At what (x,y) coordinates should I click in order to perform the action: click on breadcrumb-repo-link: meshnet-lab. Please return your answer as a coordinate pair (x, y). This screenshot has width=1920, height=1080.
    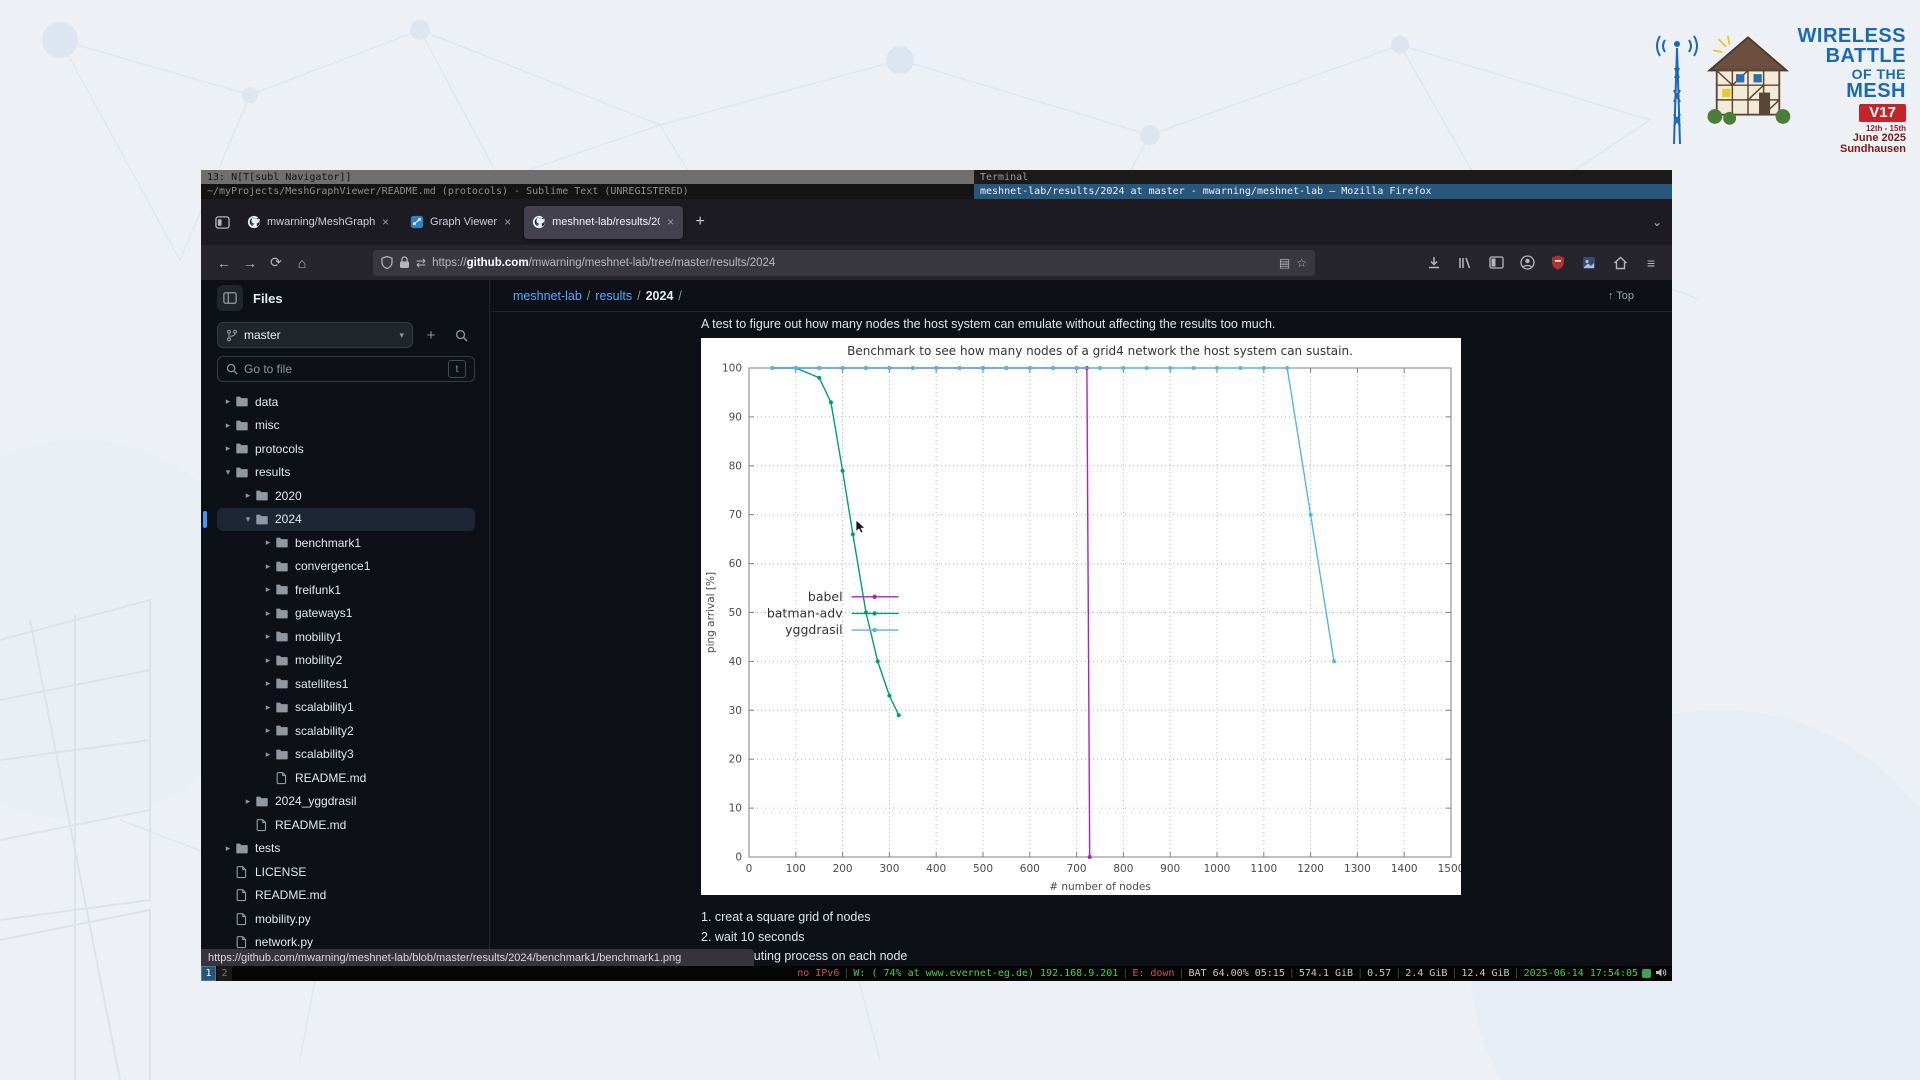
    Looking at the image, I should click on (547, 296).